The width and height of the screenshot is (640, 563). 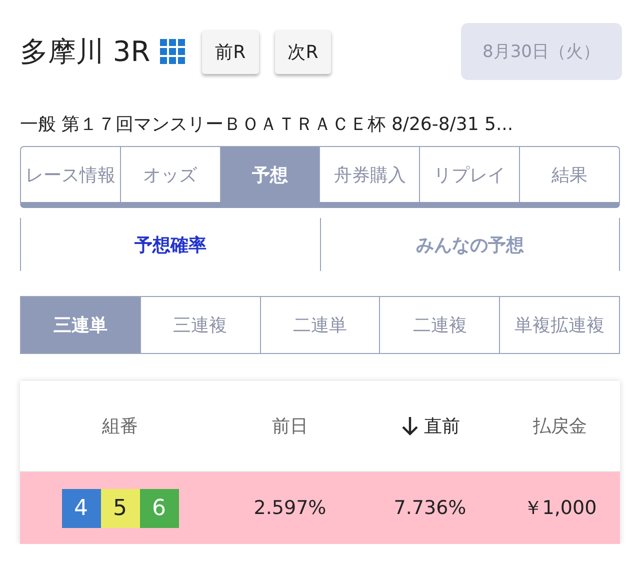 What do you see at coordinates (560, 426) in the screenshot?
I see `column-header: 払戻金` at bounding box center [560, 426].